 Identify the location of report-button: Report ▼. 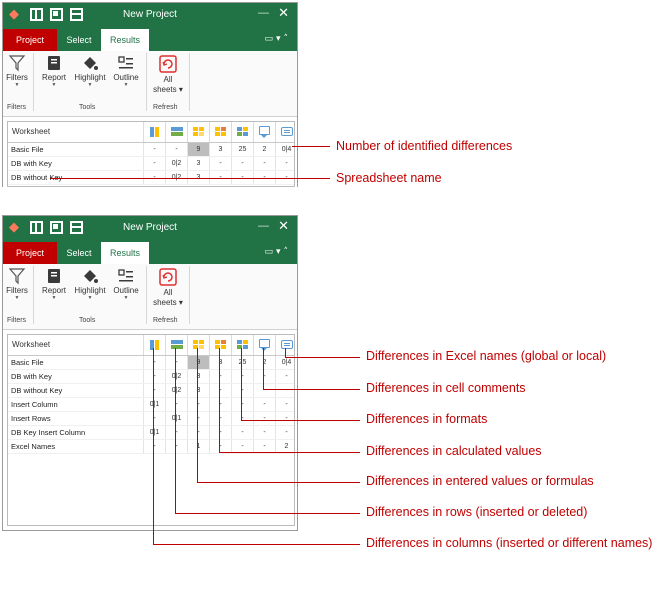
(54, 78).